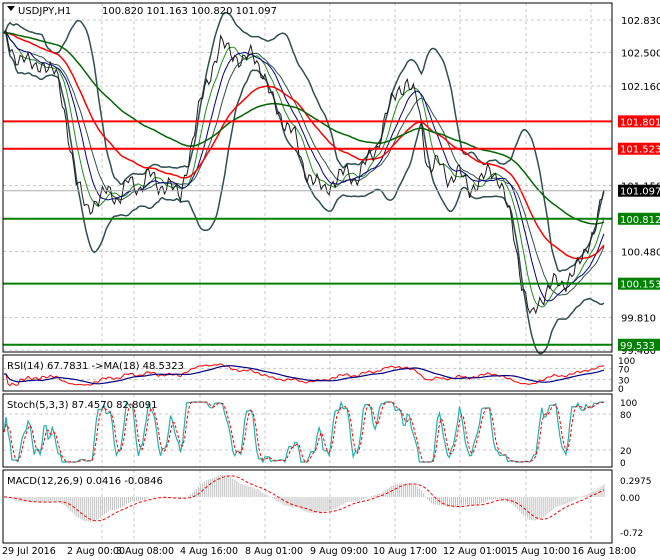 Image resolution: width=660 pixels, height=560 pixels. I want to click on dropdown-triangle-icon, so click(11, 8).